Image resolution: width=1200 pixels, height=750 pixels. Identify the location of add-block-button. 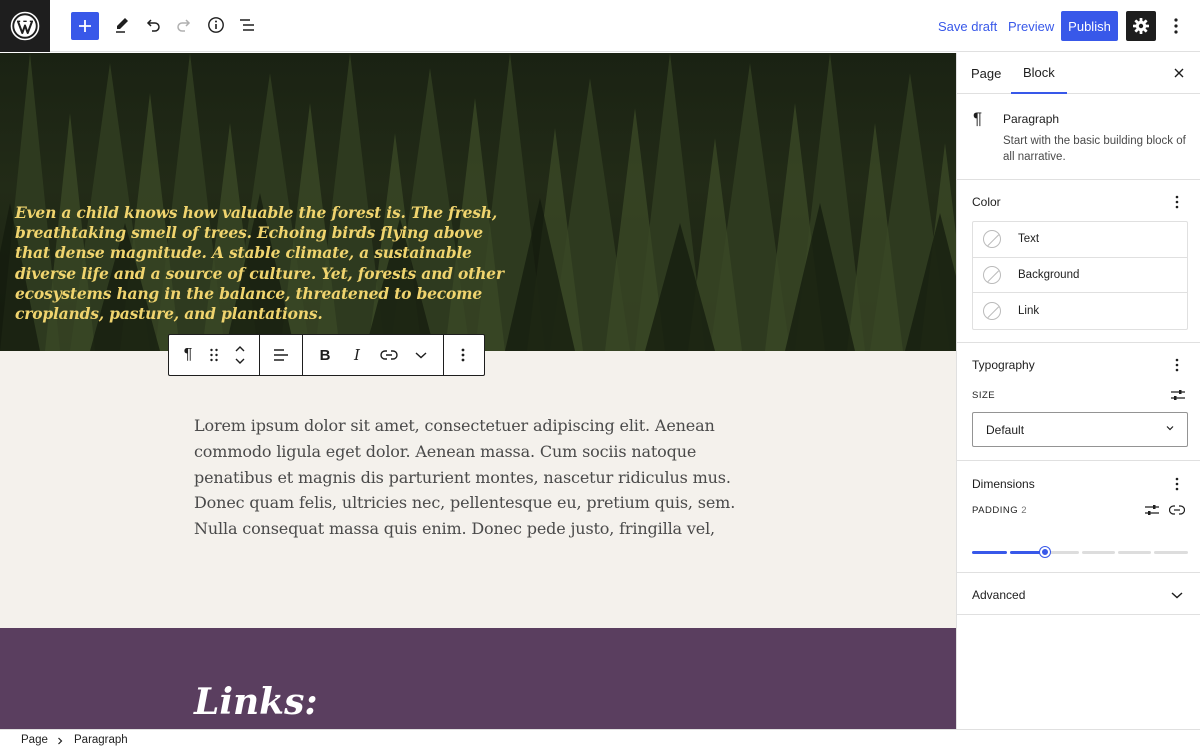
(85, 26).